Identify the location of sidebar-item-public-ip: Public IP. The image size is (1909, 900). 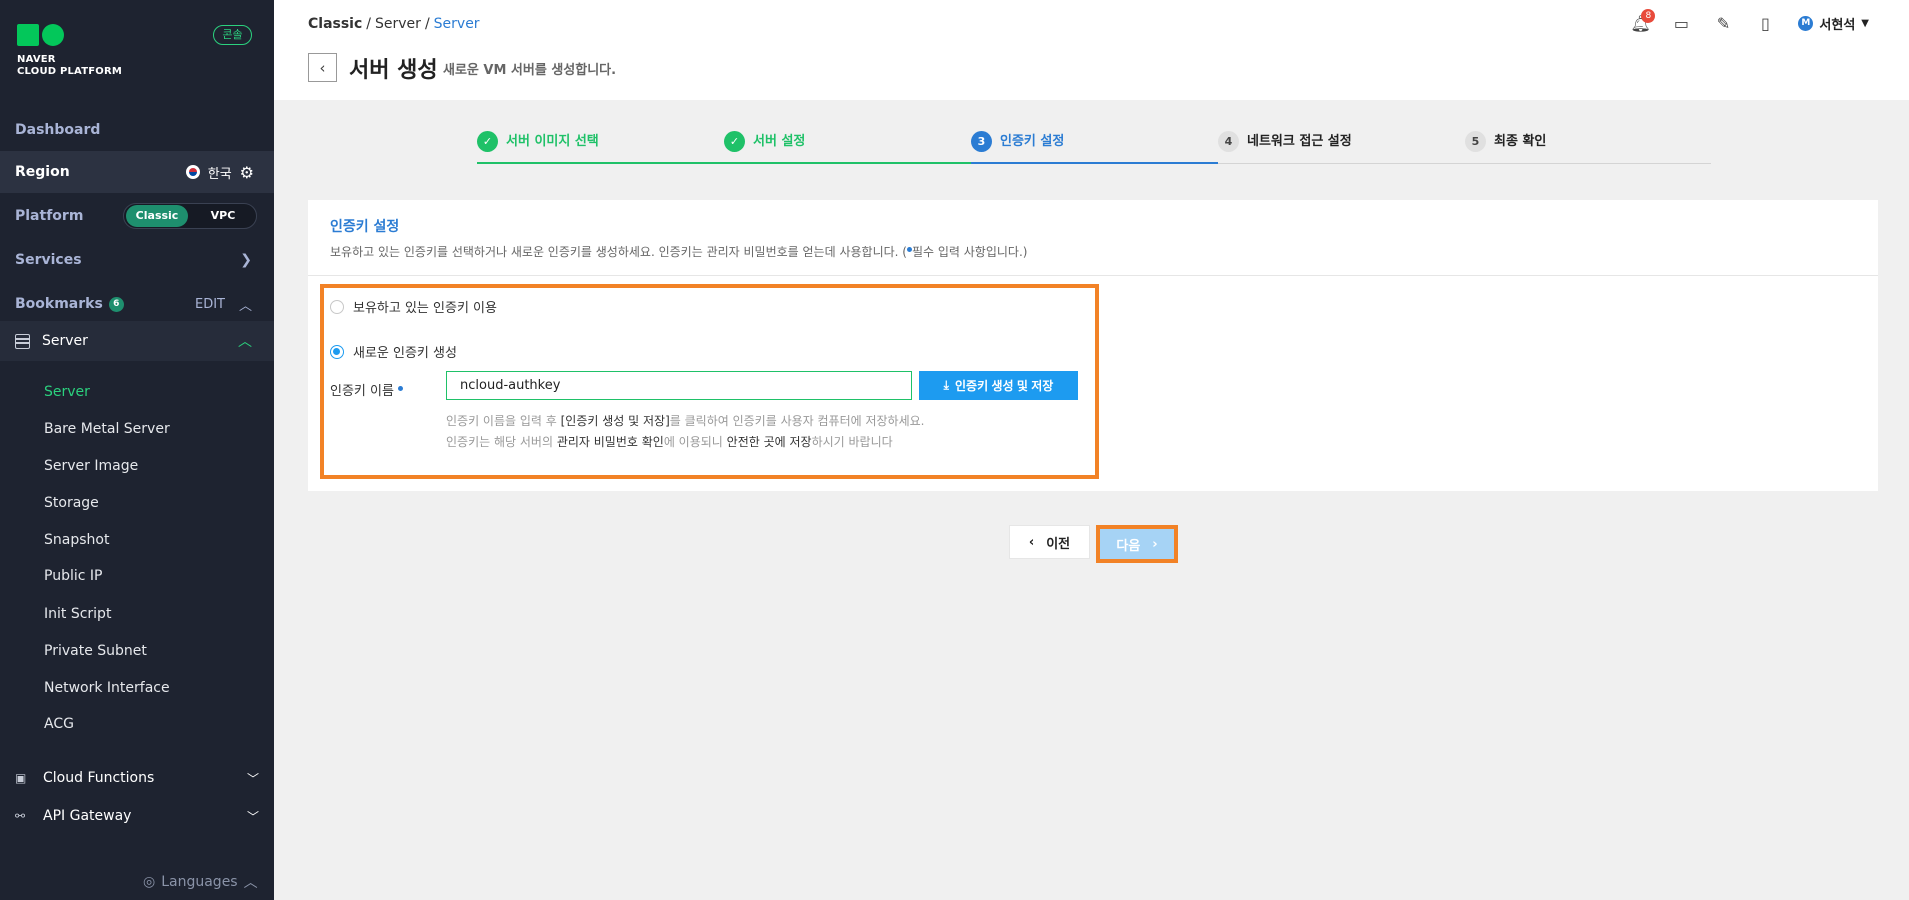
(73, 576).